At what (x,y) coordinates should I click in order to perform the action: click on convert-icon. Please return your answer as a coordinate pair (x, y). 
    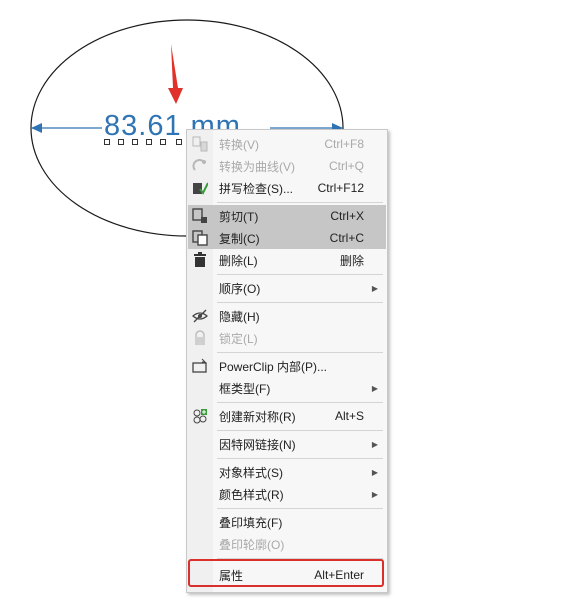
    Looking at the image, I should click on (200, 144).